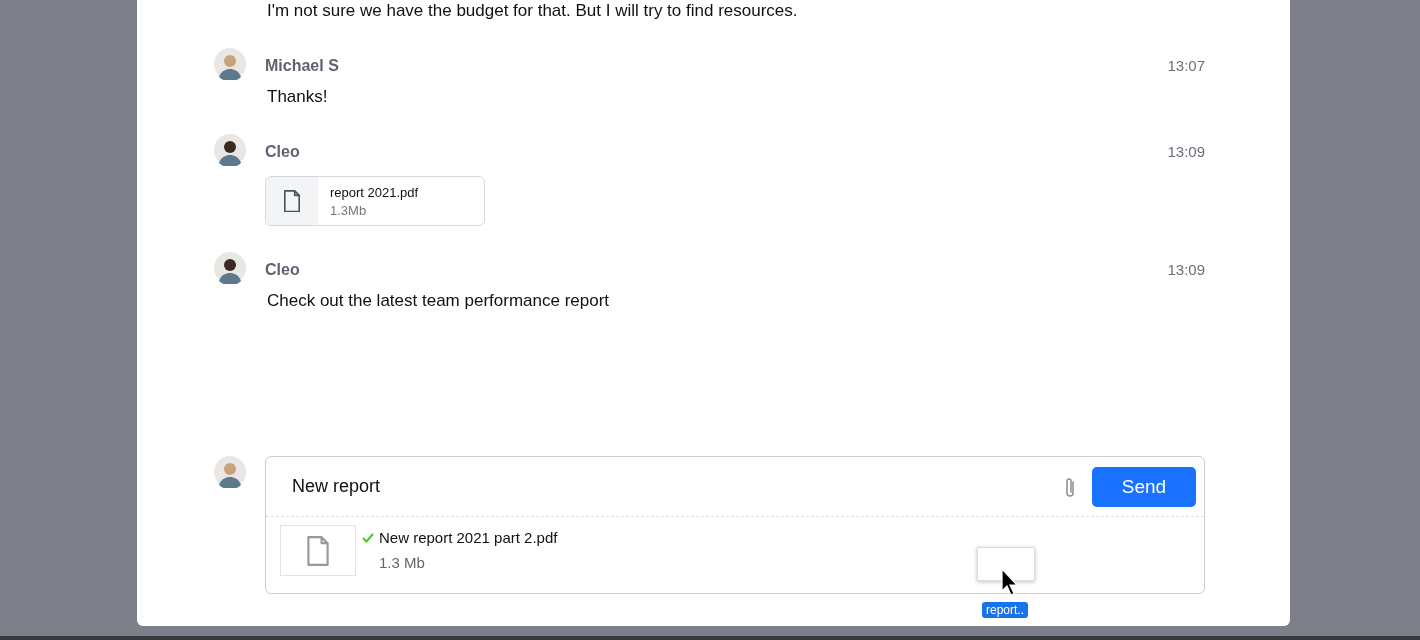 This screenshot has height=640, width=1420. I want to click on file-size: 1.3Mb, so click(349, 210).